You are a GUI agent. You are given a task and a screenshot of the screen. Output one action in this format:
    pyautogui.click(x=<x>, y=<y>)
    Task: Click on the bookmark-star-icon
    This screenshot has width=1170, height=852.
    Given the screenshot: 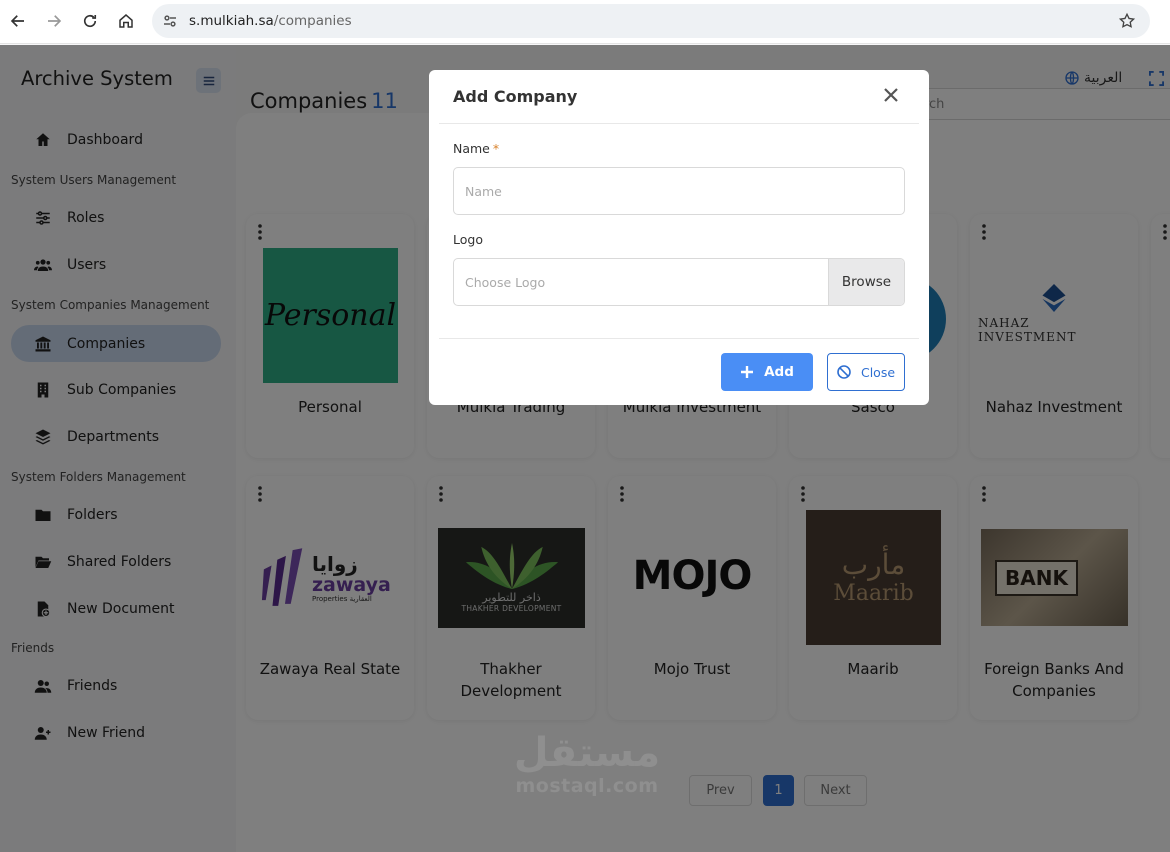 What is the action you would take?
    pyautogui.click(x=1127, y=21)
    